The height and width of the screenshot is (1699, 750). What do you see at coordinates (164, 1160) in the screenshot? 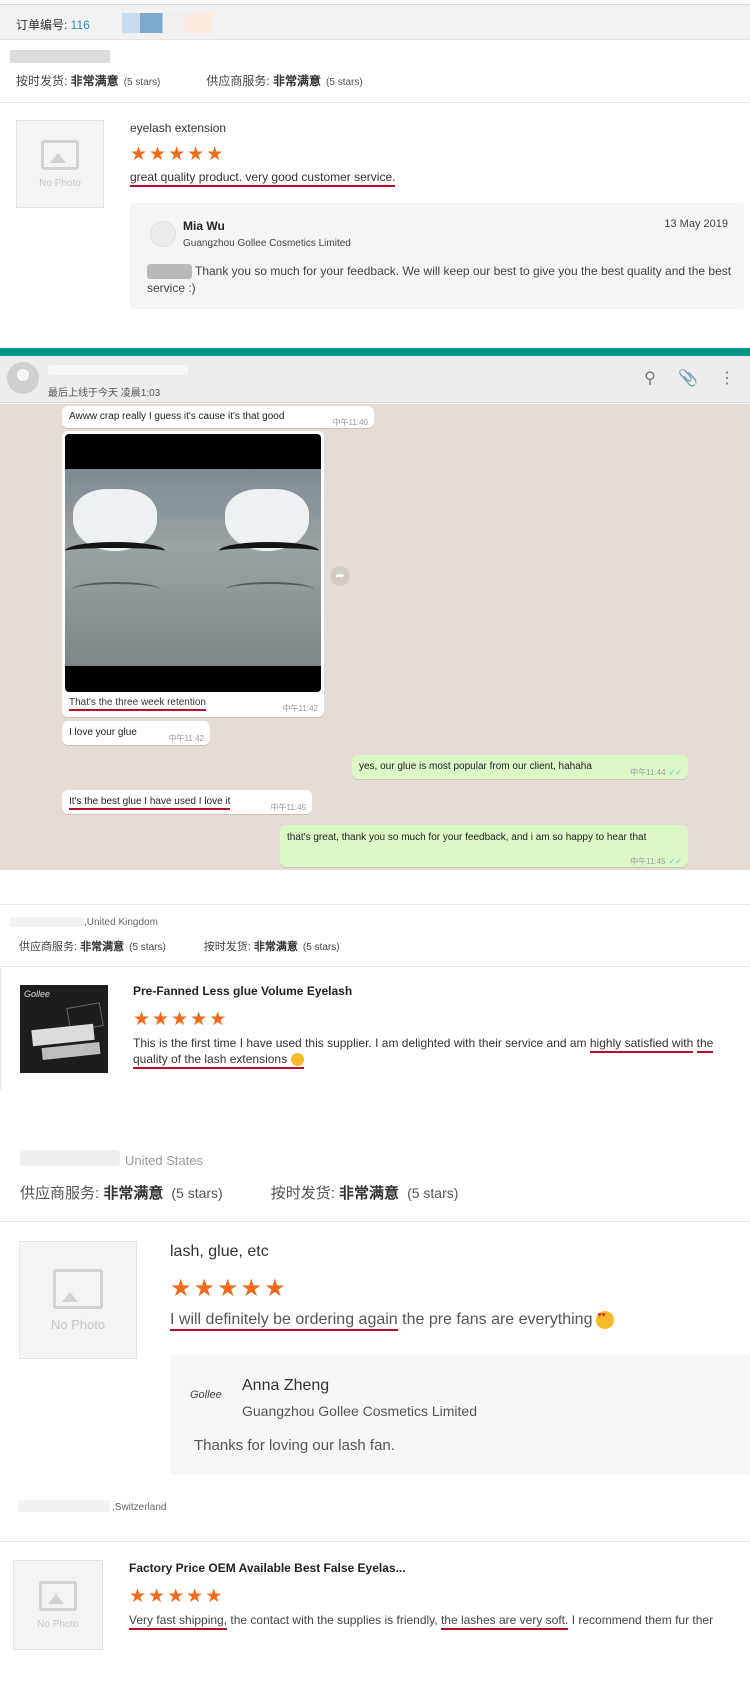
I see `reviewer-location: United States` at bounding box center [164, 1160].